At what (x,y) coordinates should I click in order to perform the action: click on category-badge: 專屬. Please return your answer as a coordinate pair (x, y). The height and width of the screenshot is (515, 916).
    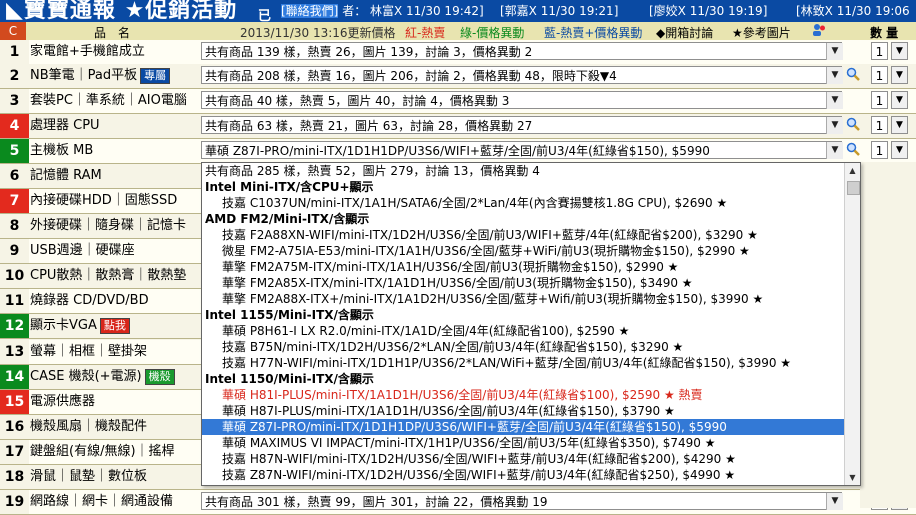
    Looking at the image, I should click on (155, 76).